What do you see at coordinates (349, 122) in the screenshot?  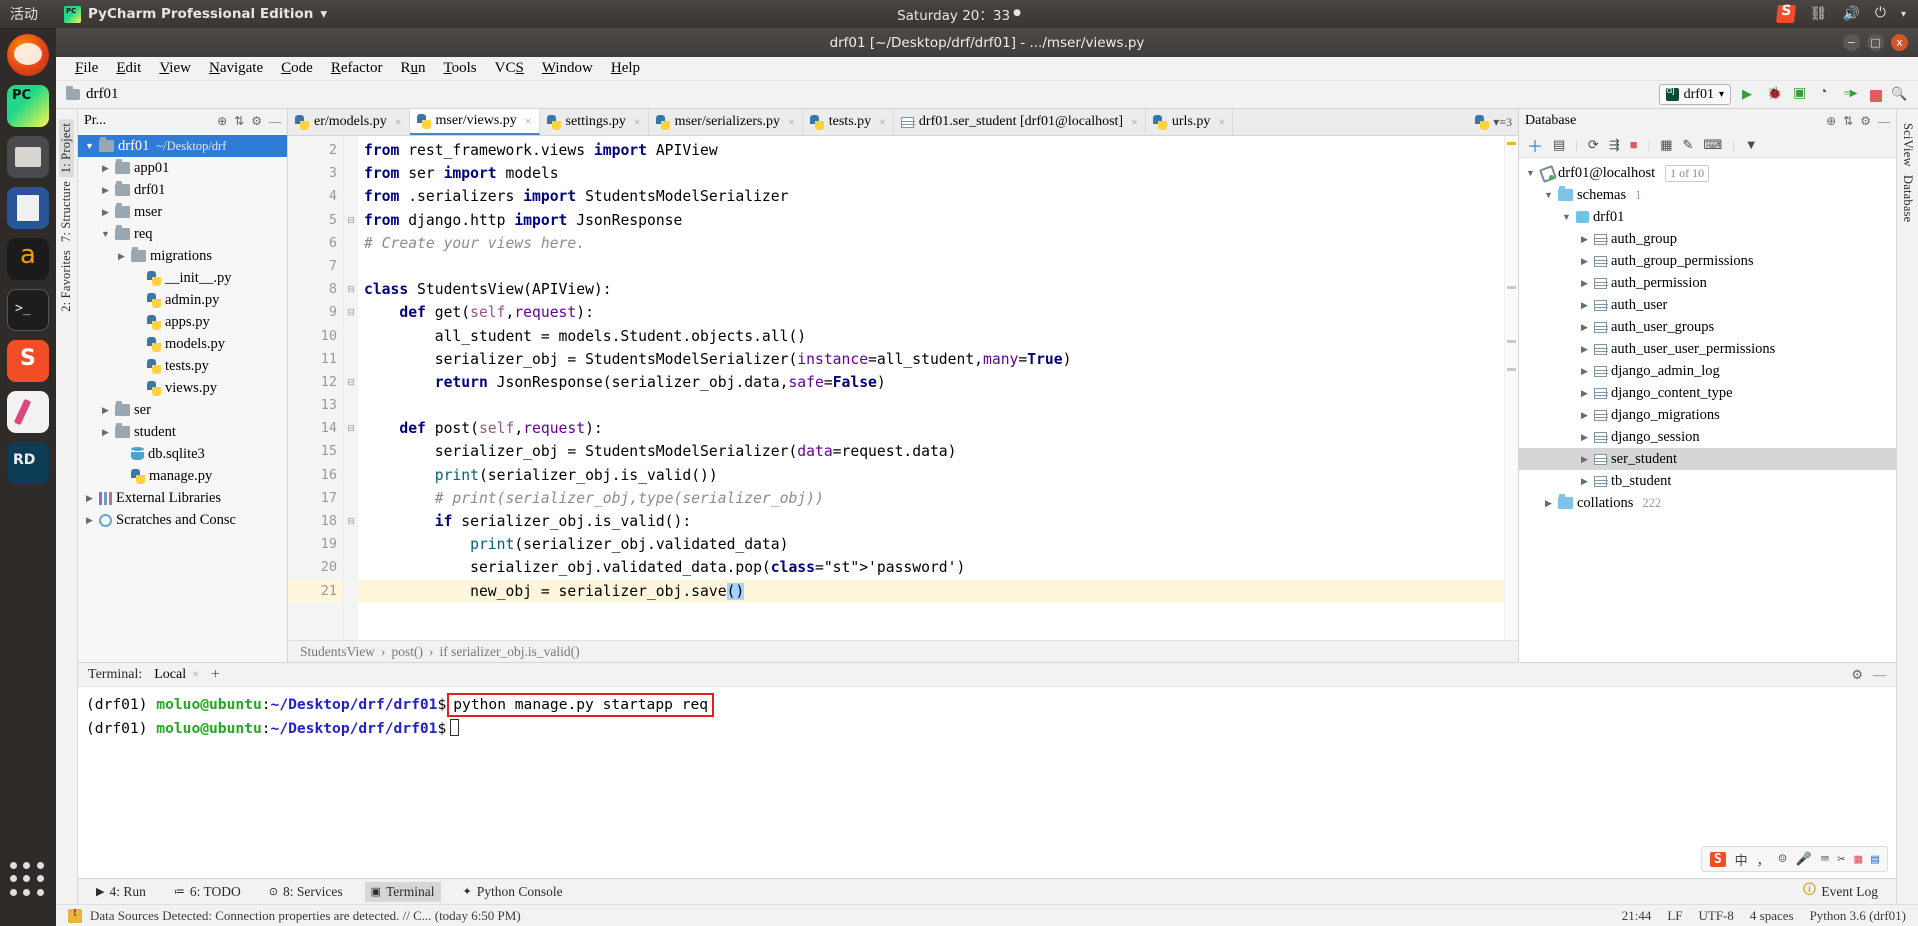 I see `editor-tab: er/models.py ×` at bounding box center [349, 122].